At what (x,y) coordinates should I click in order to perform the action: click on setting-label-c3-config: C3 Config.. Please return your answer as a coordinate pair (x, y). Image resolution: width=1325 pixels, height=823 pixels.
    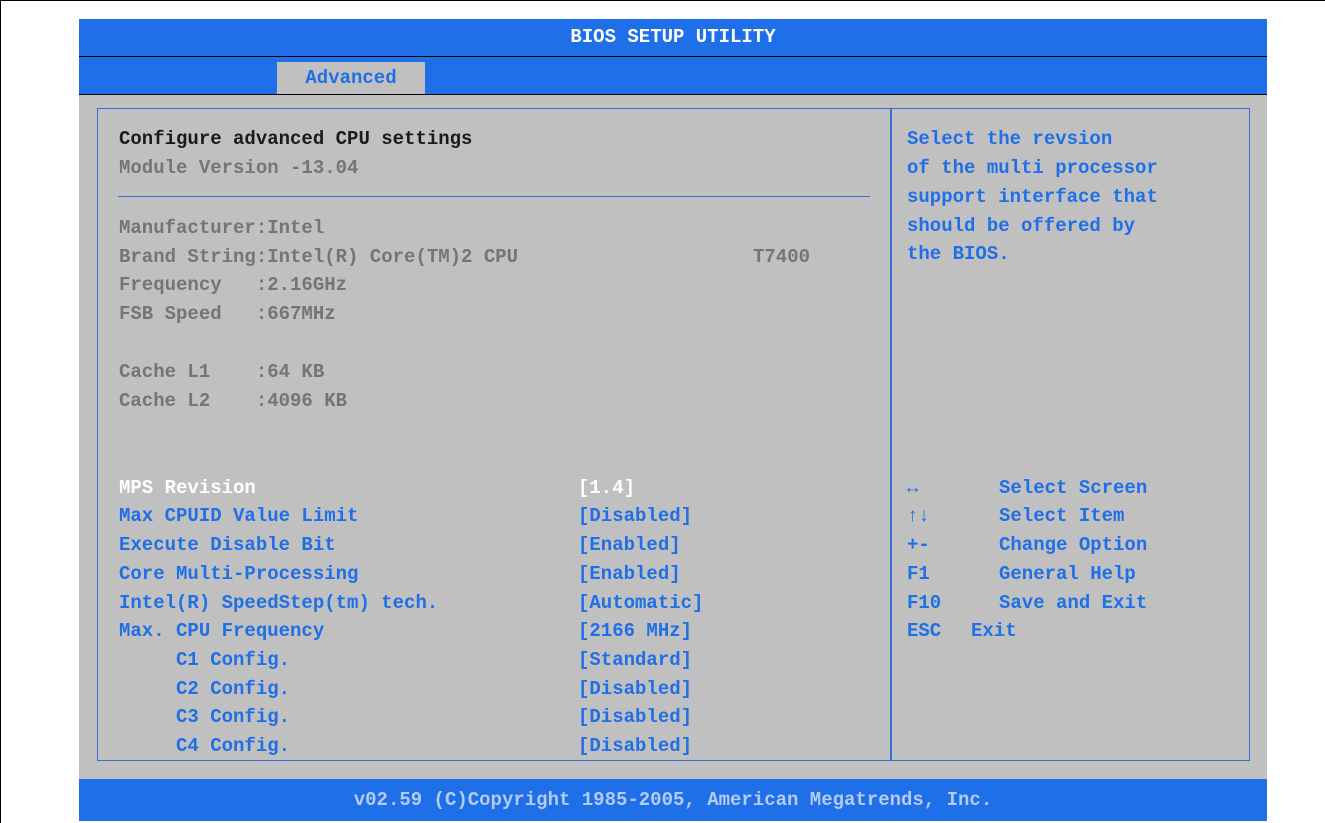
    Looking at the image, I should click on (233, 717).